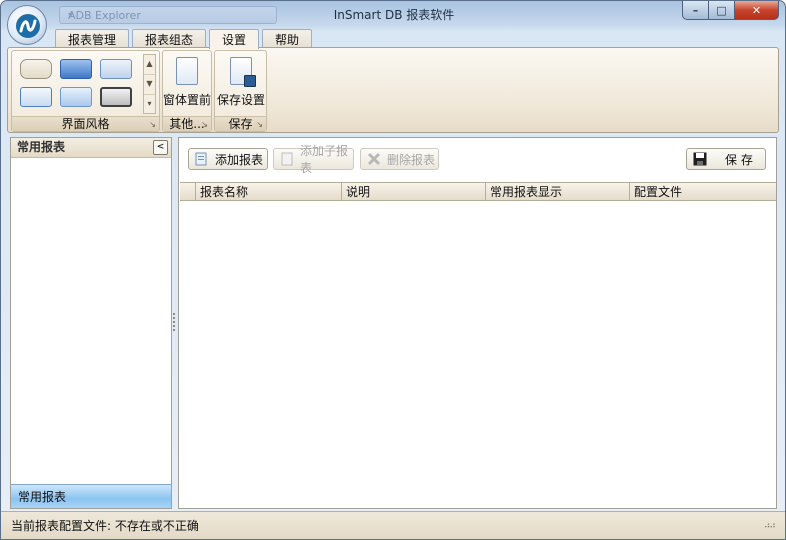  Describe the element at coordinates (722, 10) in the screenshot. I see `maximize-button: □` at that location.